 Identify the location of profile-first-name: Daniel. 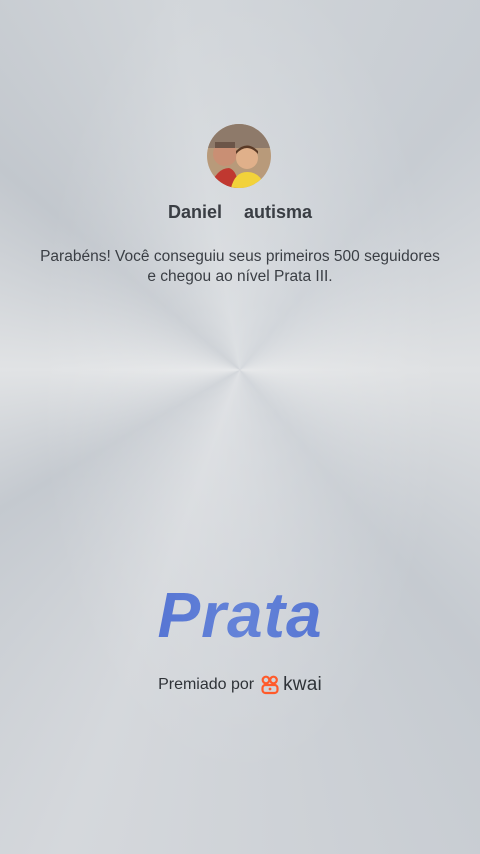
(194, 212).